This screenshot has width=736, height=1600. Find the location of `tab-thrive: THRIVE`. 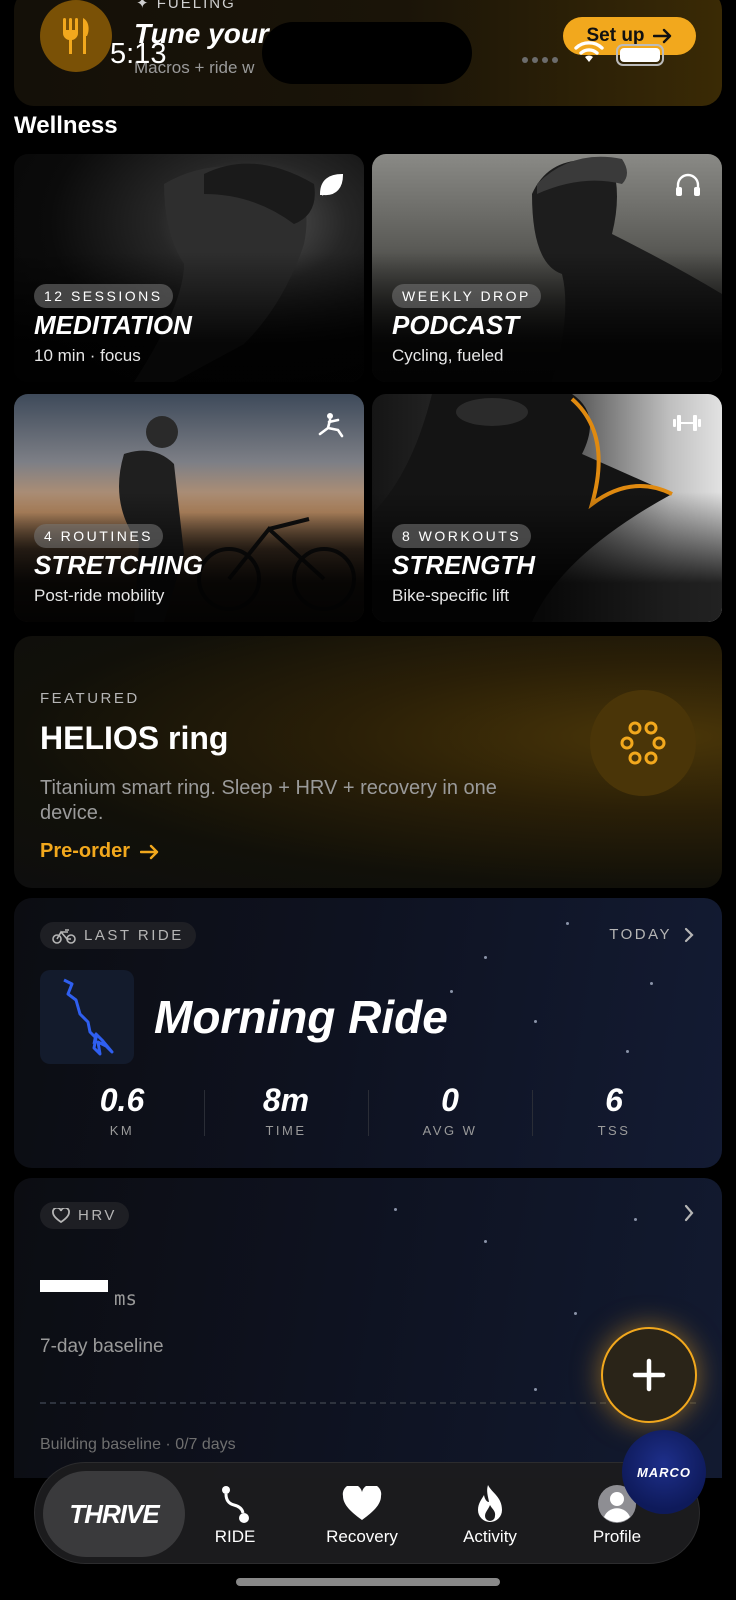

tab-thrive: THRIVE is located at coordinates (114, 1514).